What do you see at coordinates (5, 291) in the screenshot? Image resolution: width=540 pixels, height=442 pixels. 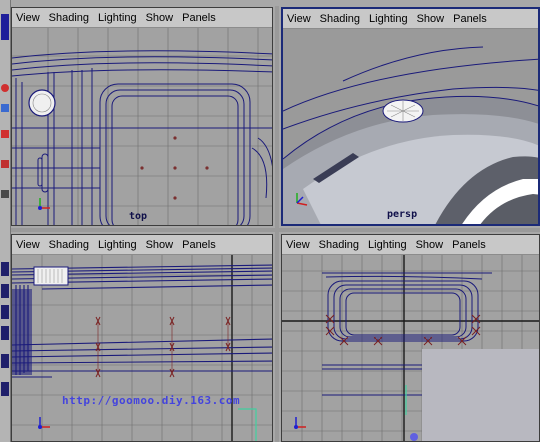 I see `layout-four-icon` at bounding box center [5, 291].